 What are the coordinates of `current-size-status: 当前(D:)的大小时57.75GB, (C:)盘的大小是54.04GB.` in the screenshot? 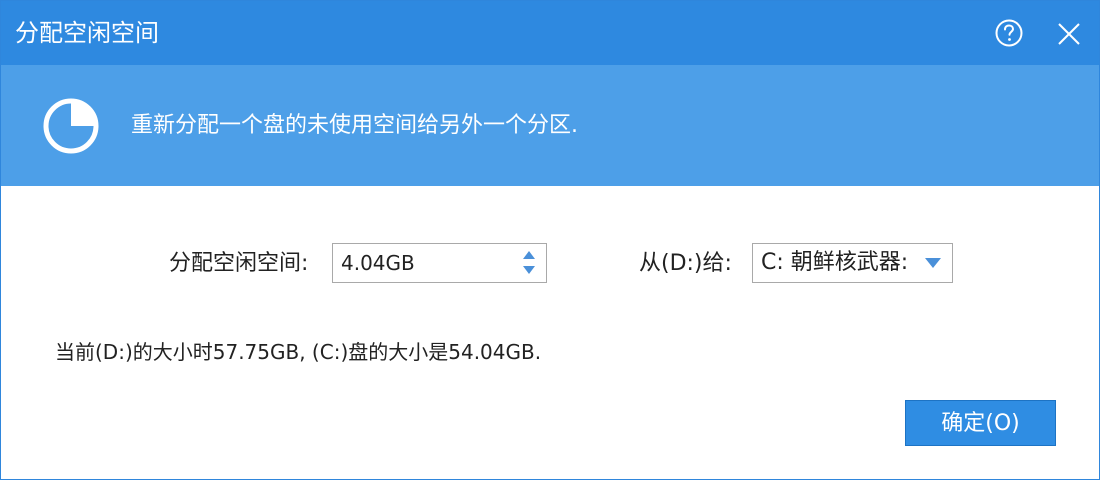 It's located at (298, 352).